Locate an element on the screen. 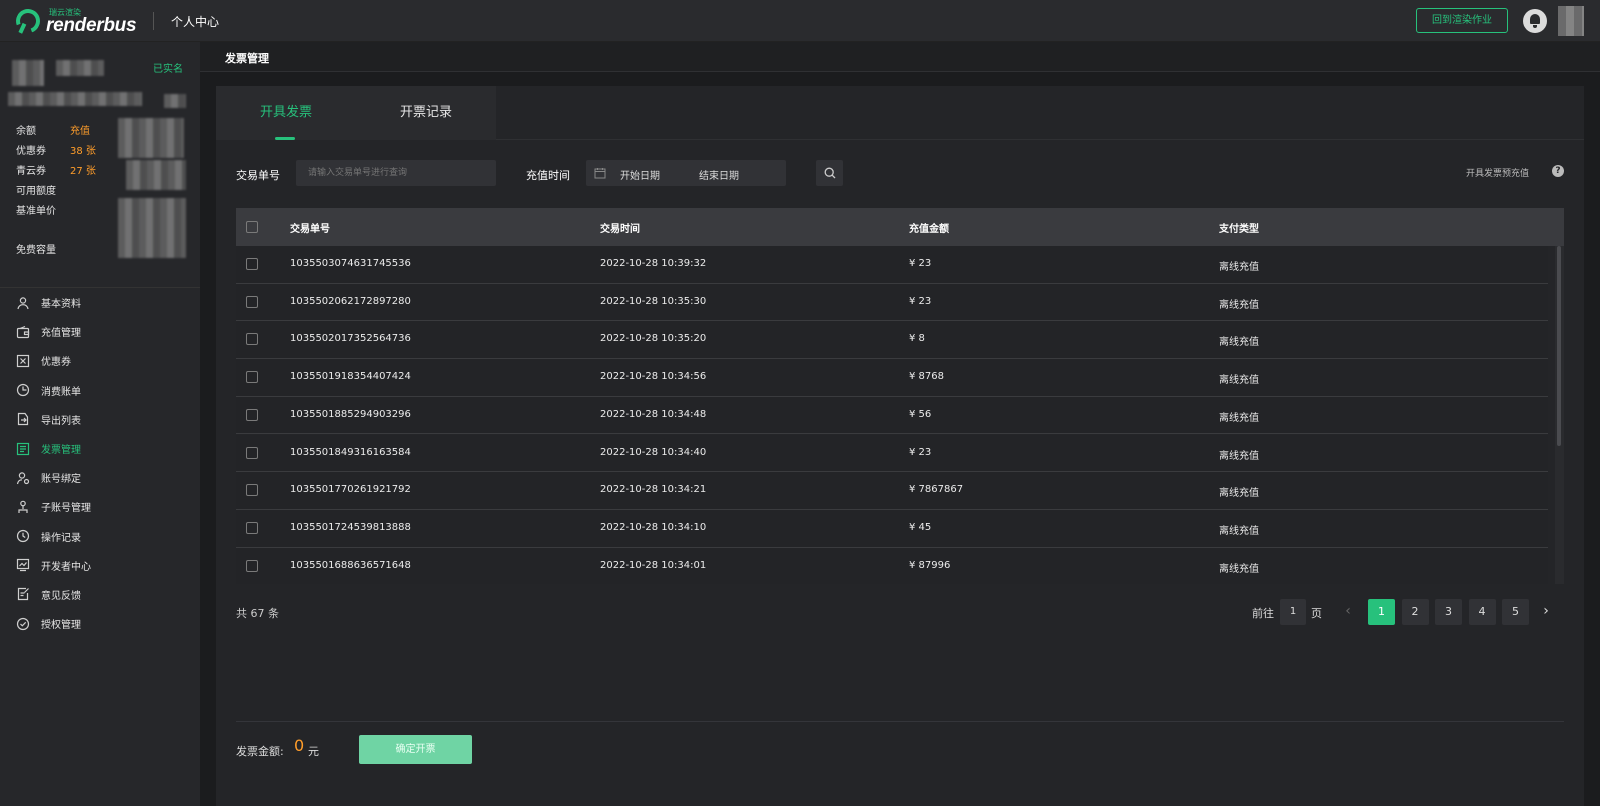 This screenshot has width=1600, height=806. page-title: 发票管理 is located at coordinates (247, 58).